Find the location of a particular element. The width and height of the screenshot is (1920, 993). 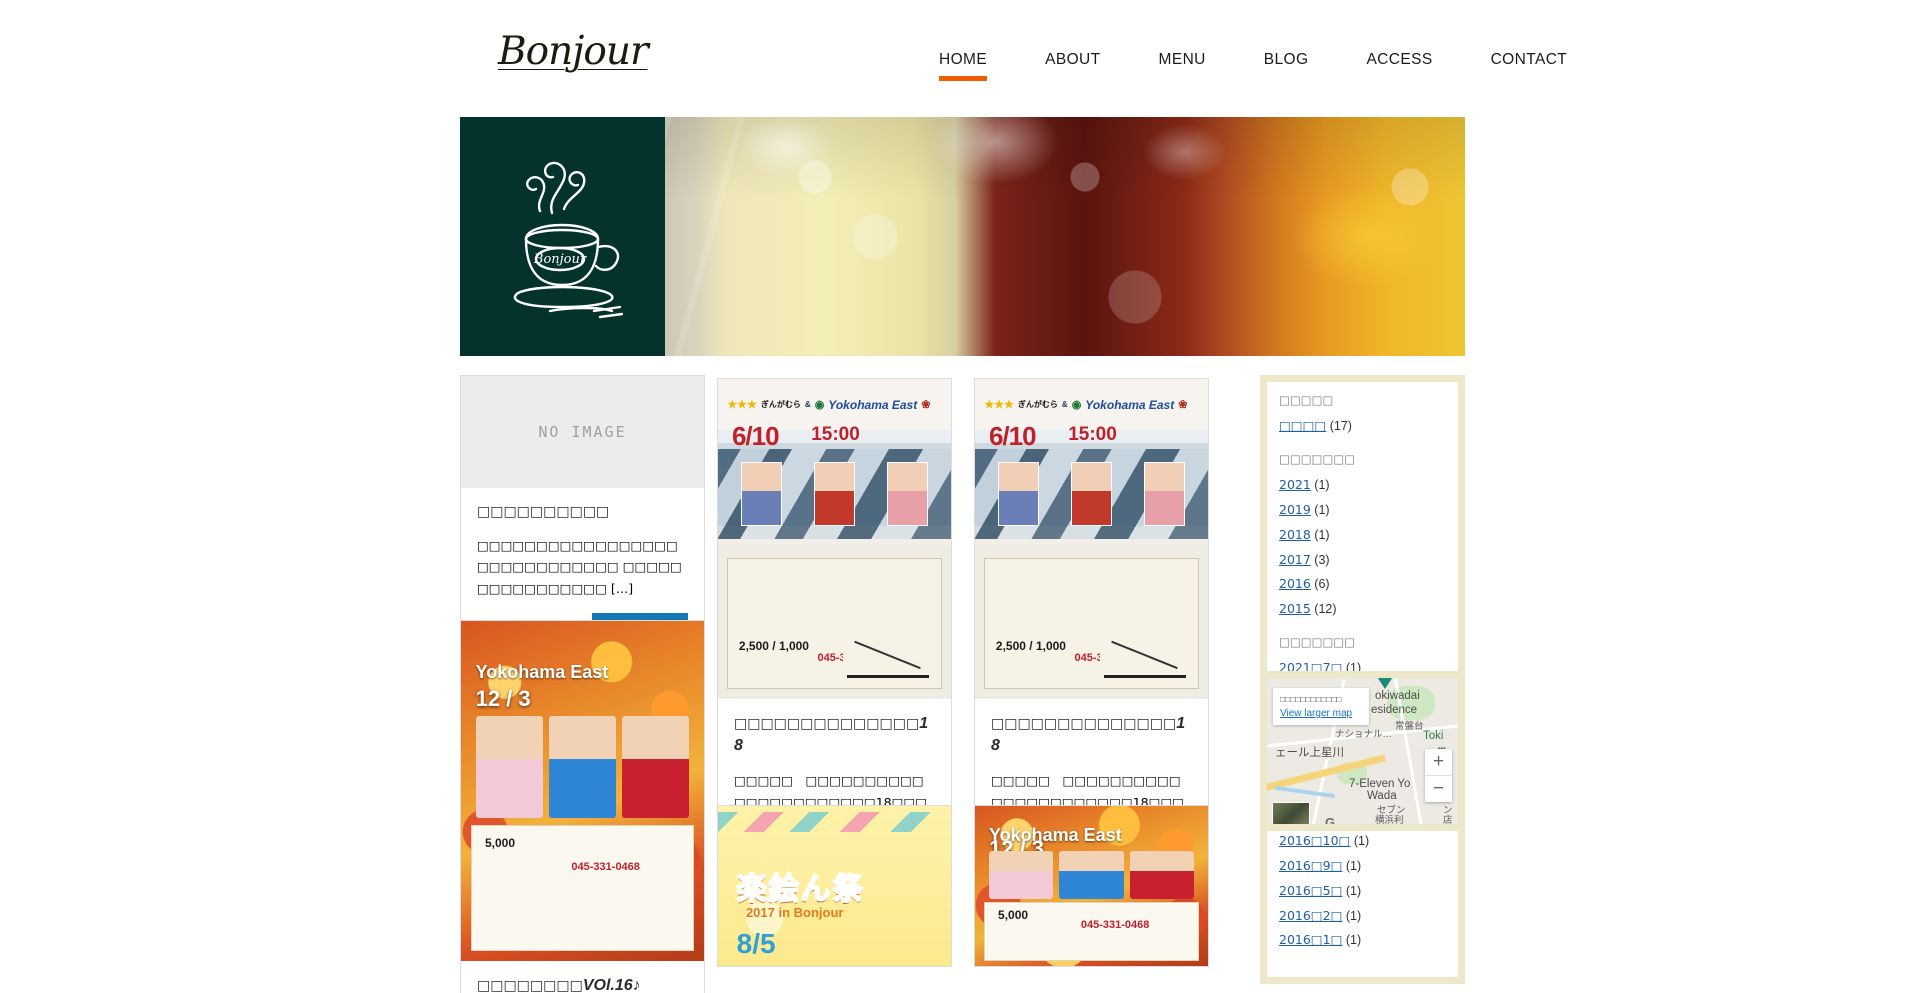

site-logo: Bonjour is located at coordinates (573, 51).